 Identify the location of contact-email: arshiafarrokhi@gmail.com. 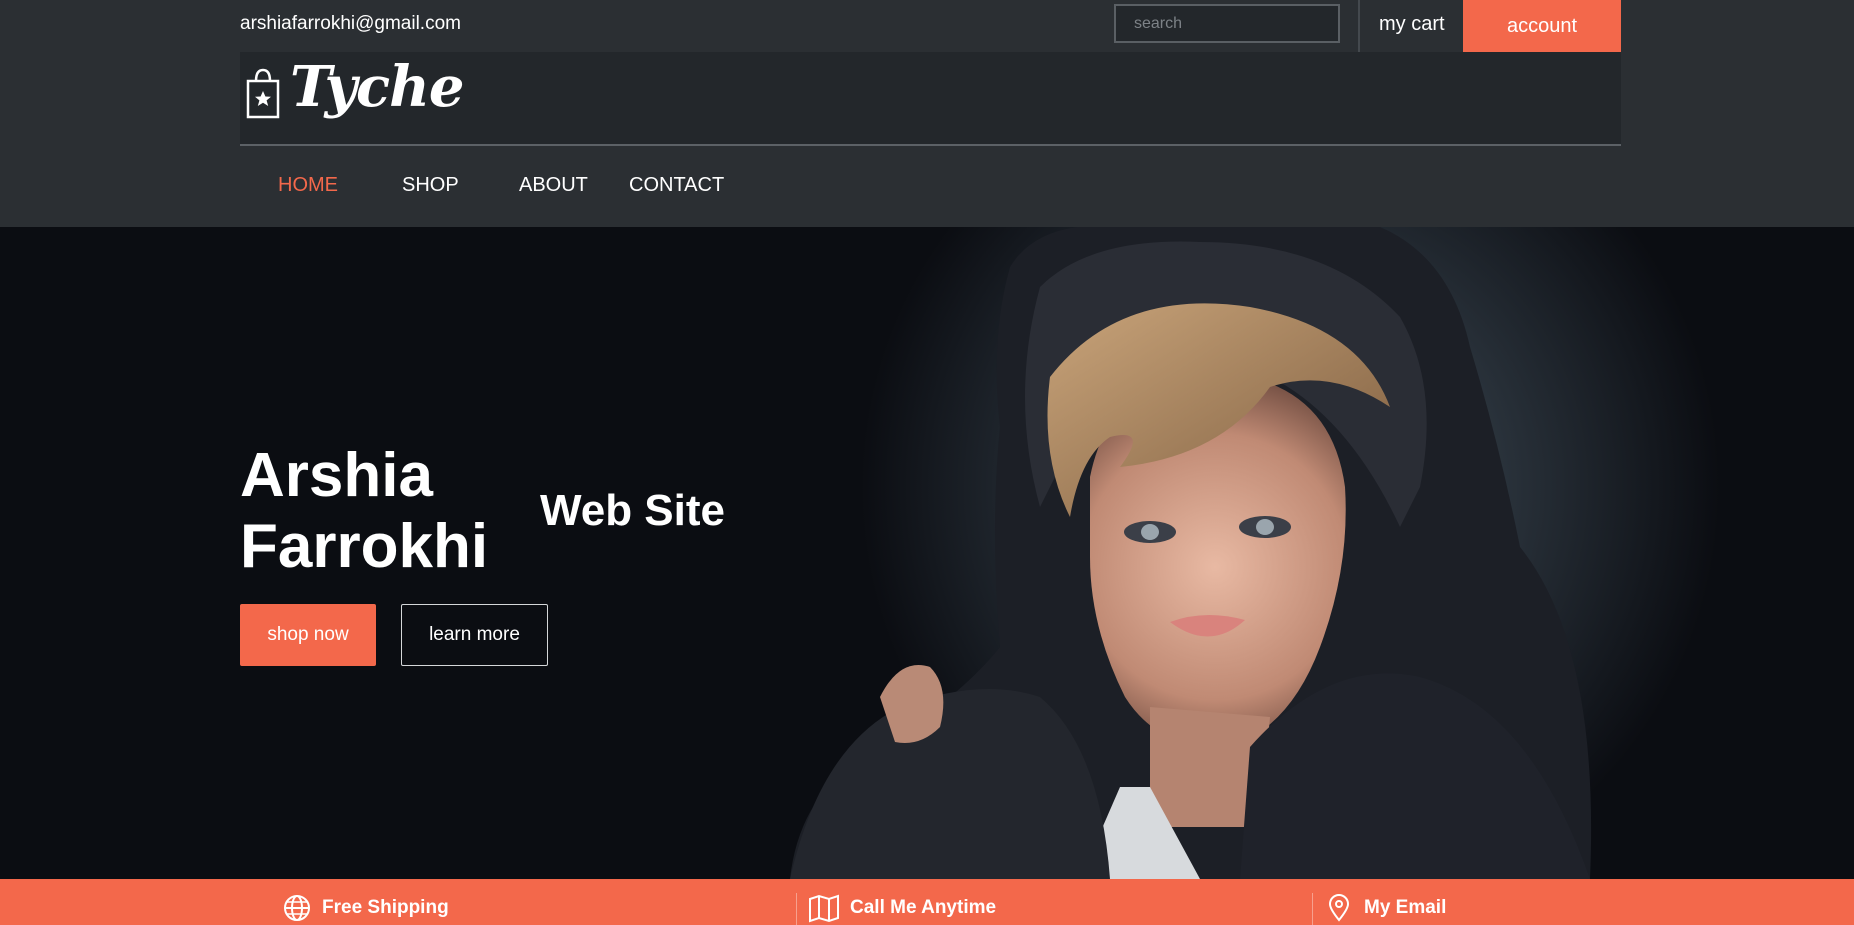
(350, 24).